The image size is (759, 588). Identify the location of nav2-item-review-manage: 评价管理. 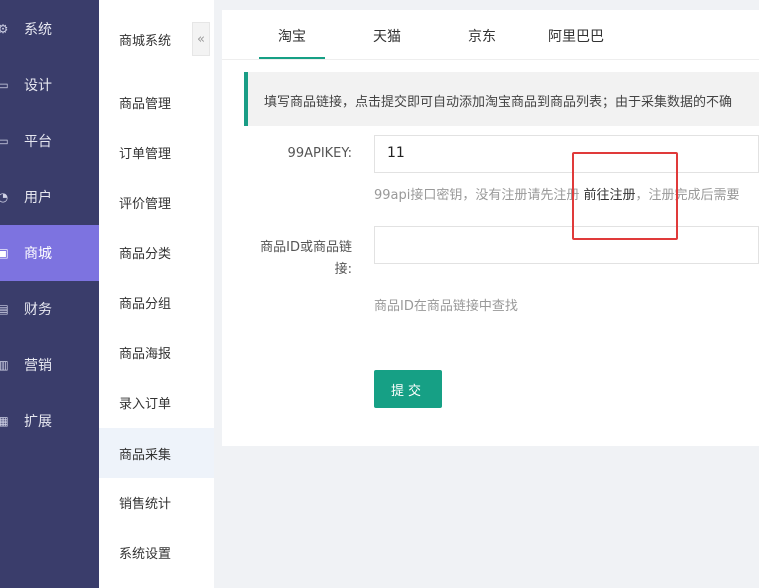
(156, 202).